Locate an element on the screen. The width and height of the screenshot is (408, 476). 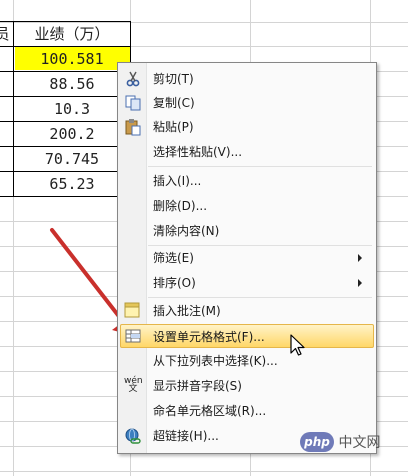
scissors-icon is located at coordinates (133, 79).